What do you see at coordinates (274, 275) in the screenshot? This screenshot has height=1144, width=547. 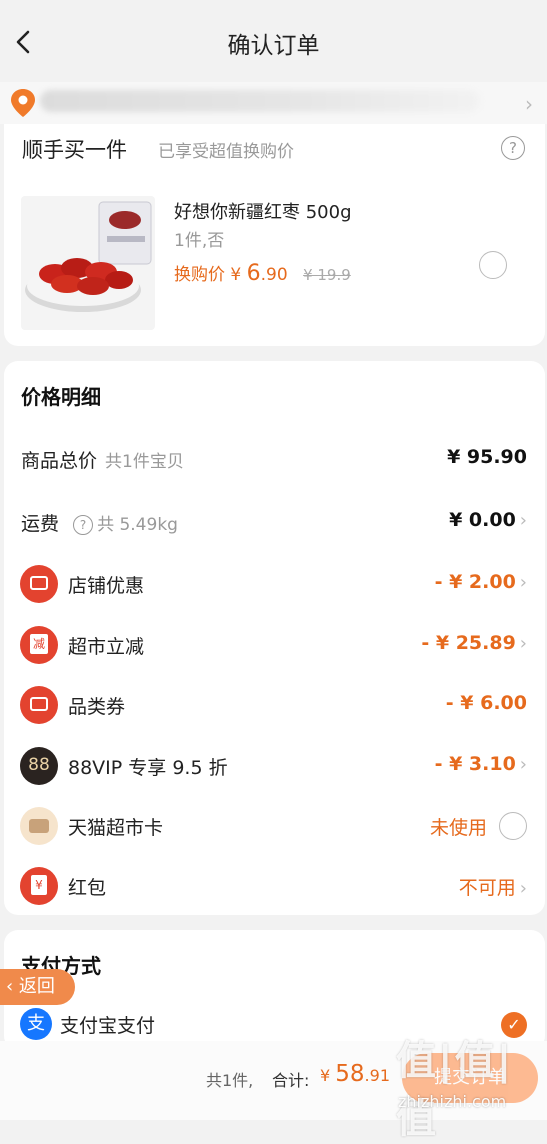 I see `price-dec: .90` at bounding box center [274, 275].